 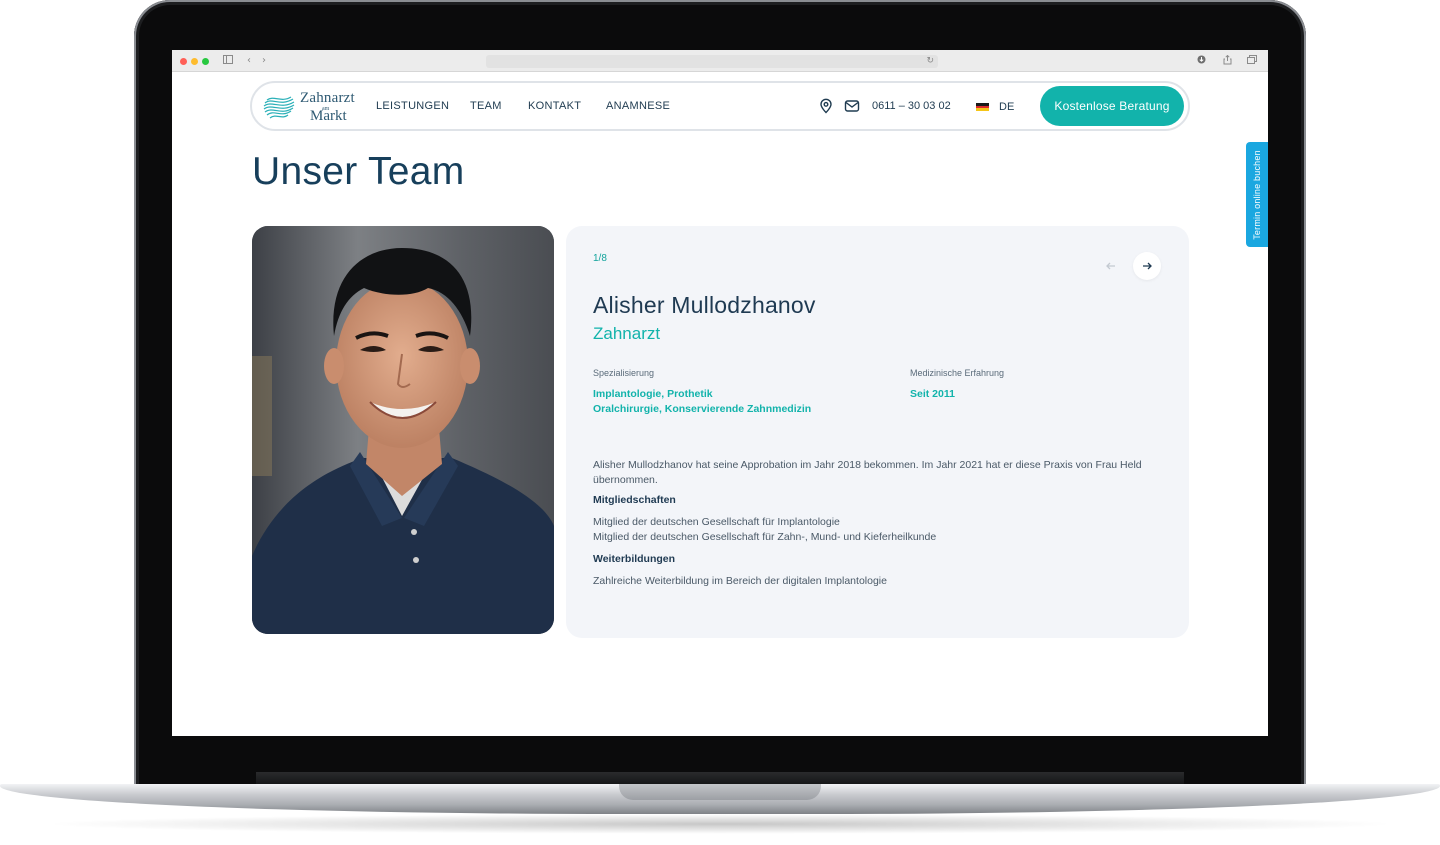 I want to click on forward-icon: ›, so click(x=264, y=61).